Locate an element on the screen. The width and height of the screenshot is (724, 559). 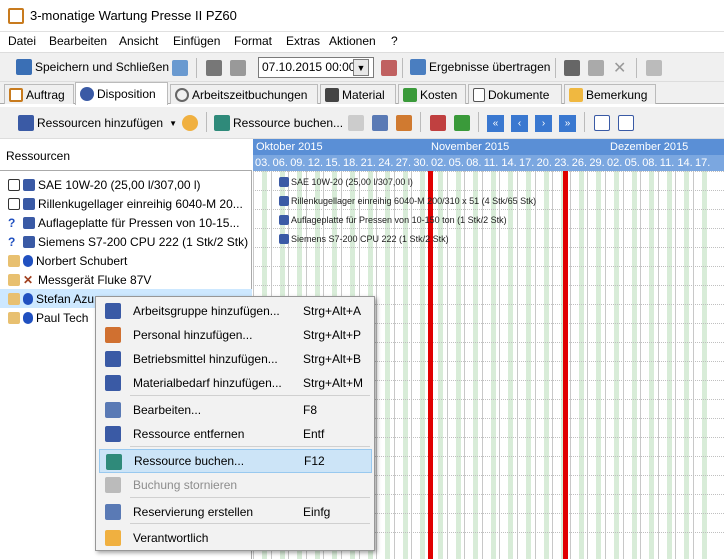
tab-bemerkung: Bemerkung is located at coordinates (610, 94).